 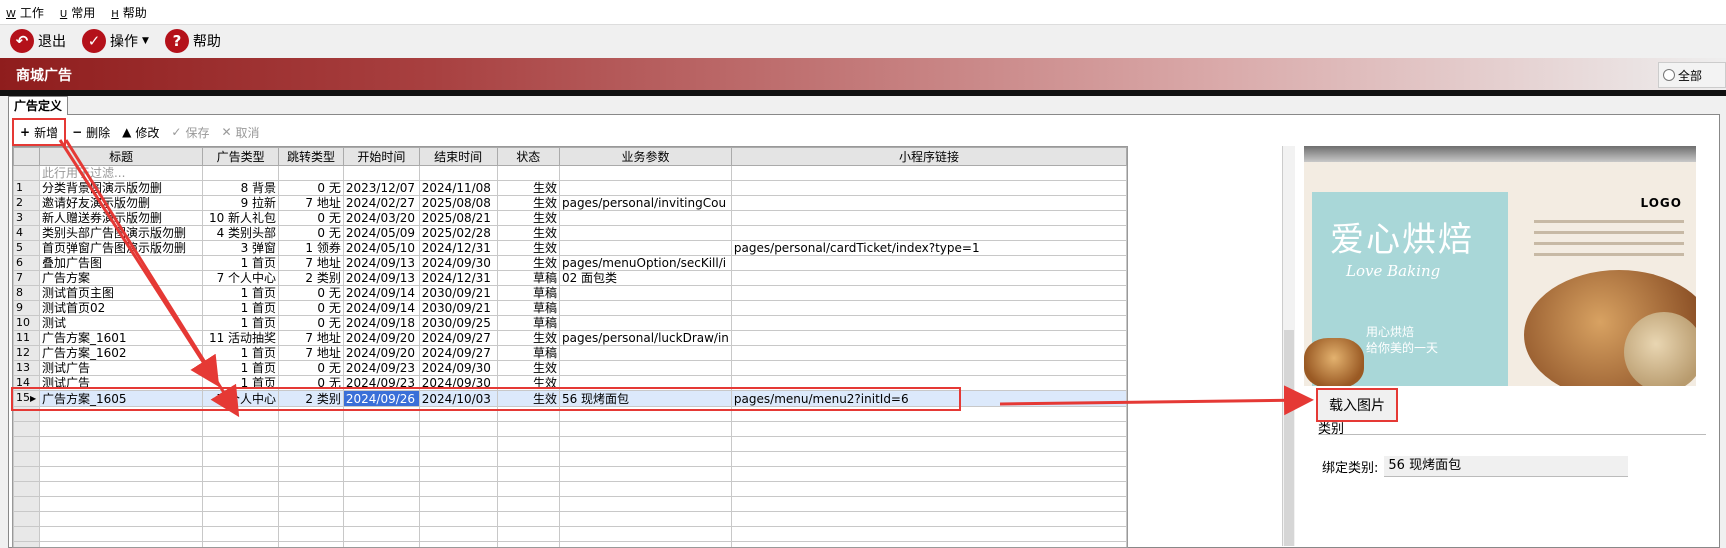 What do you see at coordinates (27, 323) in the screenshot?
I see `row-number-cell: 10` at bounding box center [27, 323].